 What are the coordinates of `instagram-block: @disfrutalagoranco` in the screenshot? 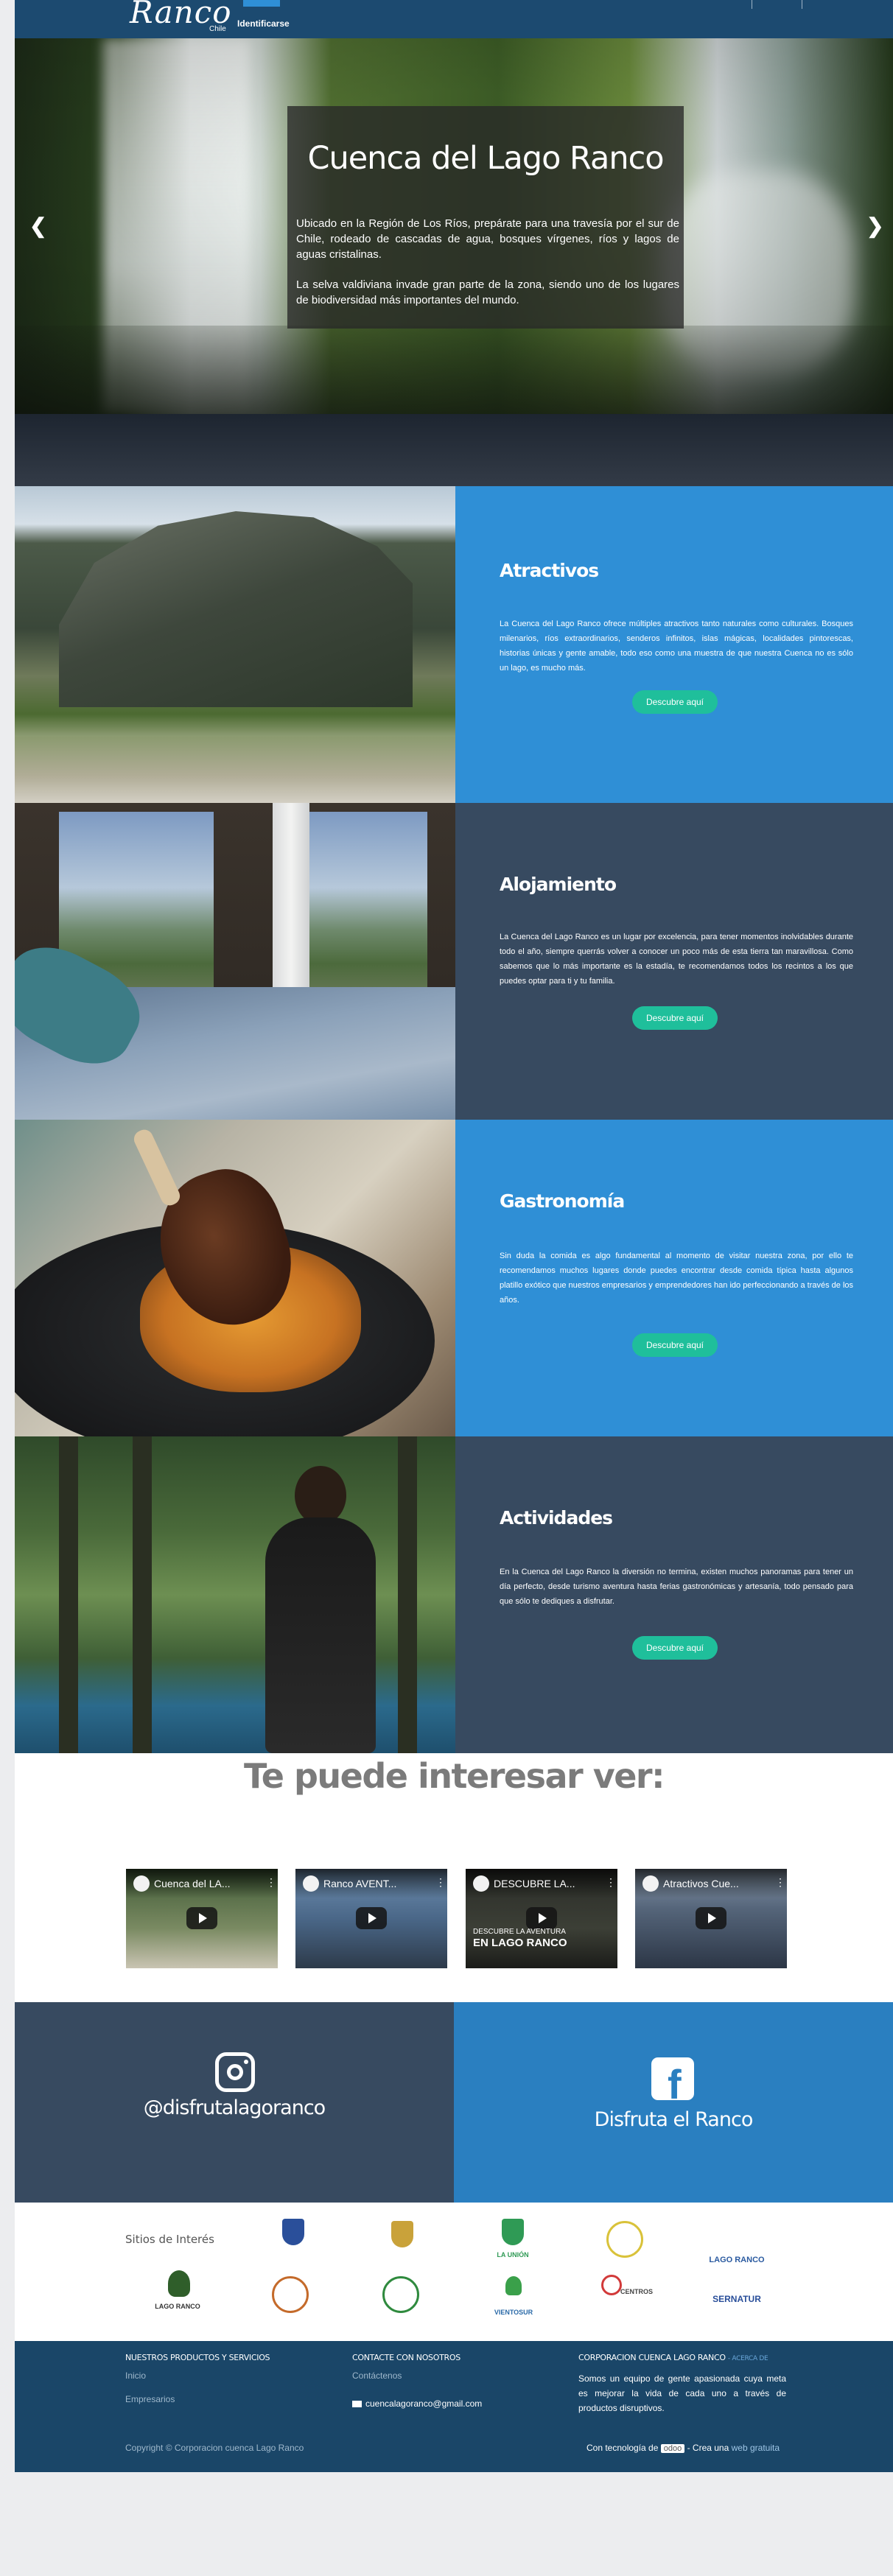 It's located at (234, 2102).